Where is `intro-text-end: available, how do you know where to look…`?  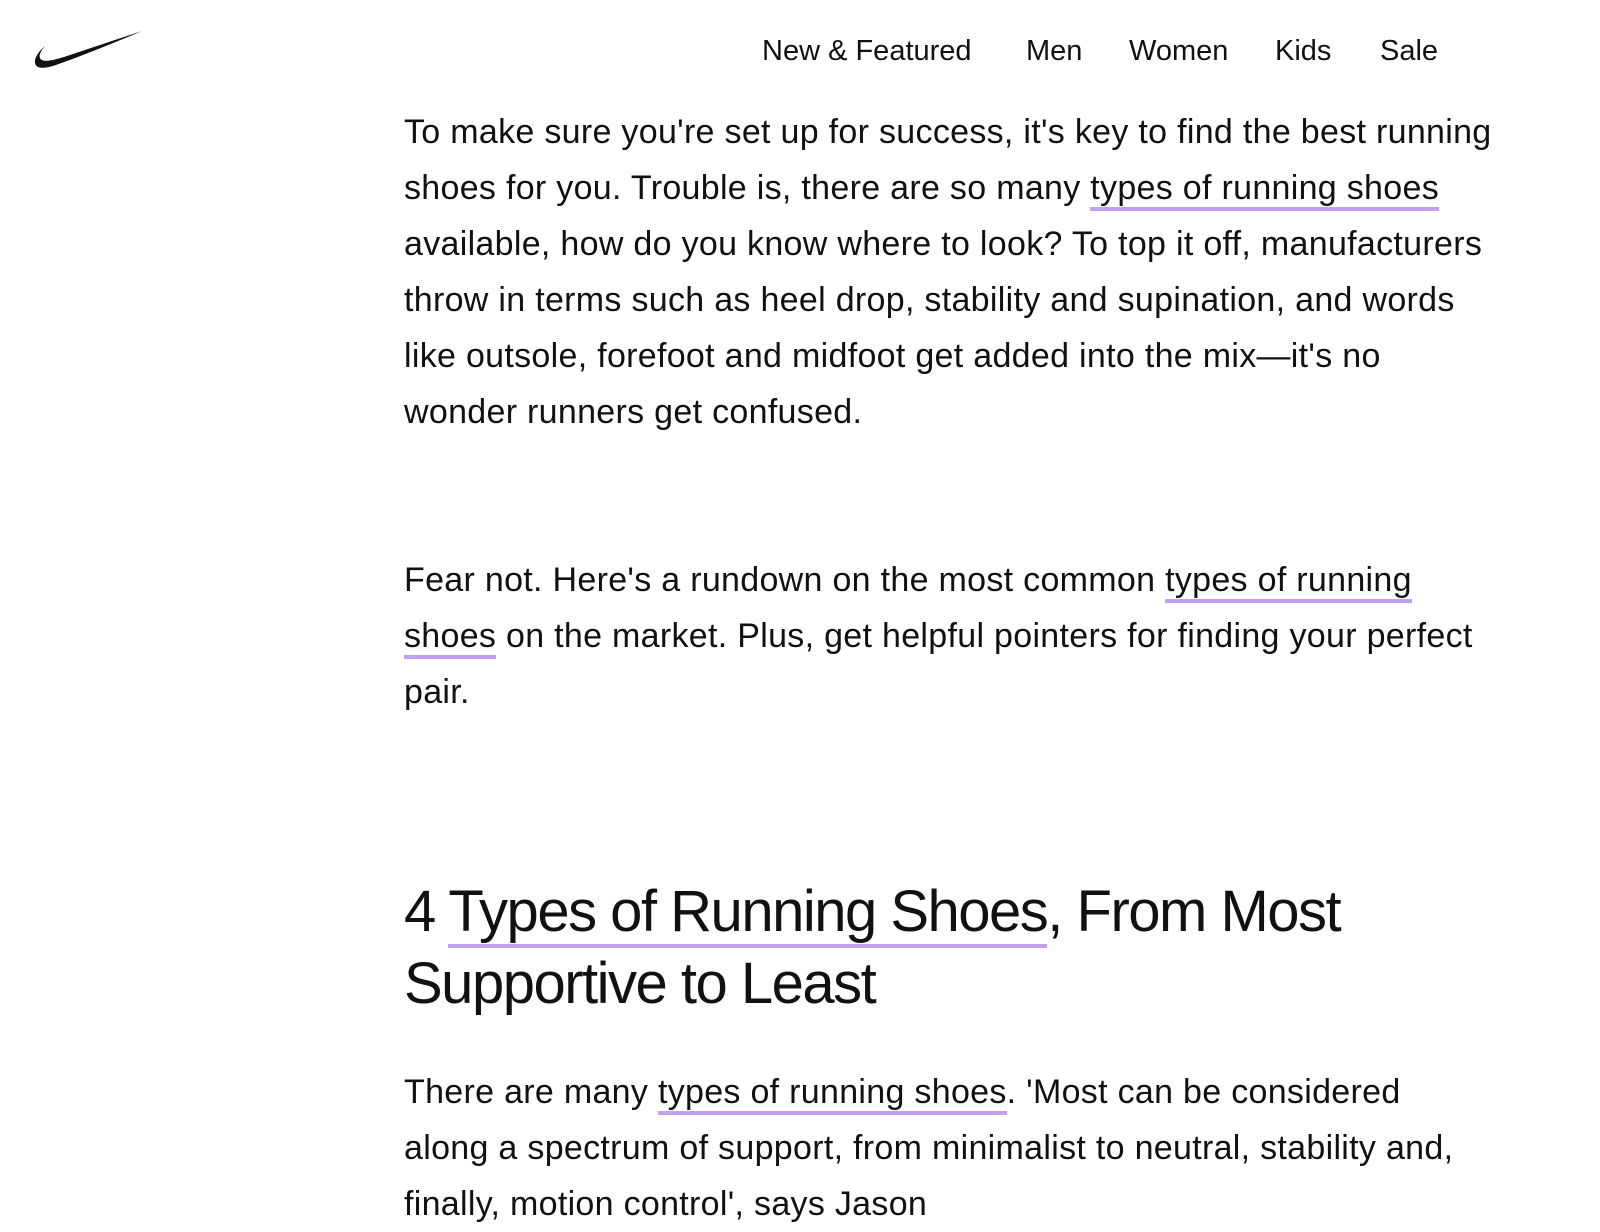 intro-text-end: available, how do you know where to look… is located at coordinates (943, 328).